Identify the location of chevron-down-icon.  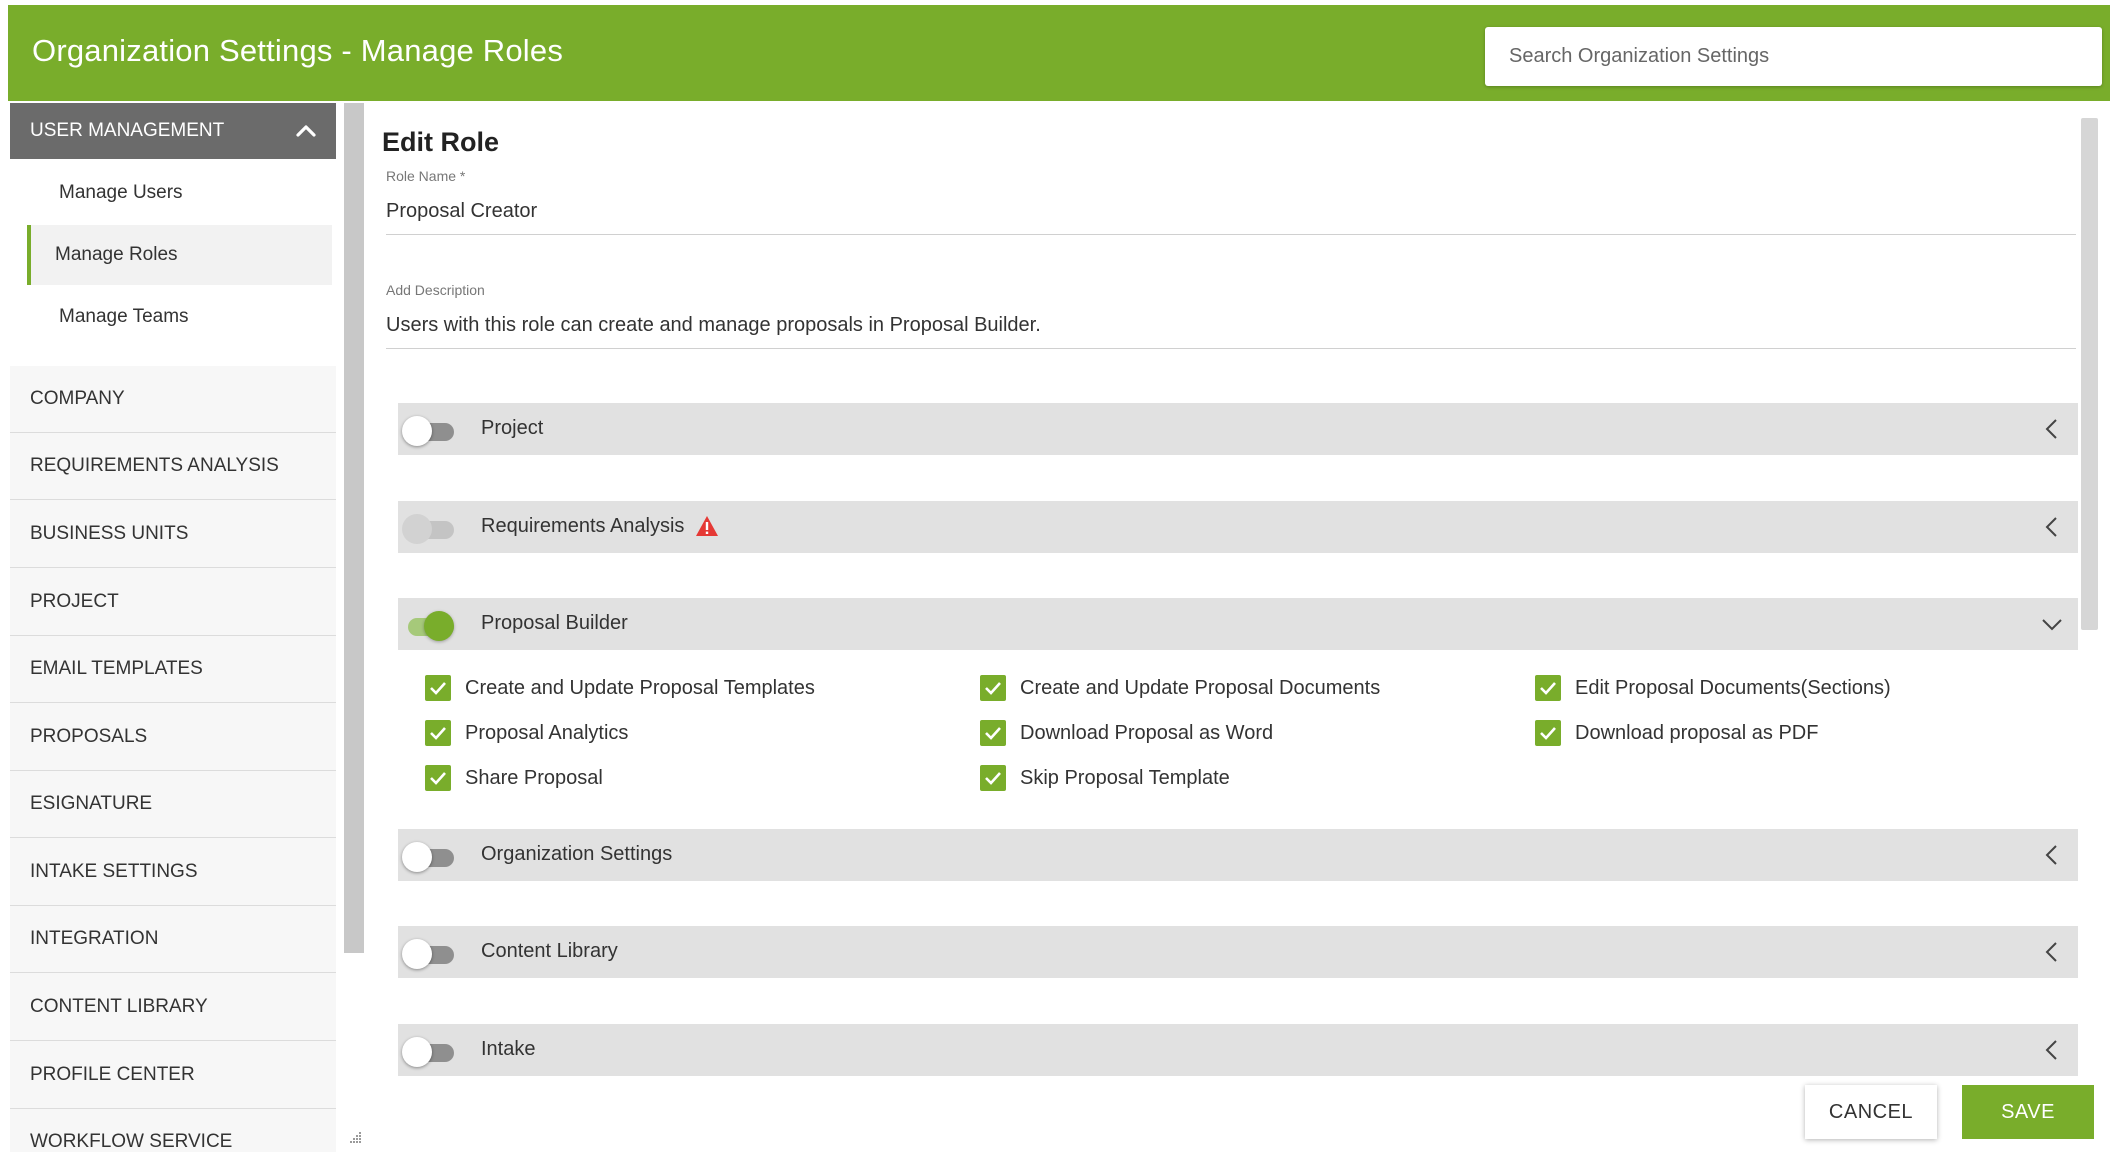
(2052, 624).